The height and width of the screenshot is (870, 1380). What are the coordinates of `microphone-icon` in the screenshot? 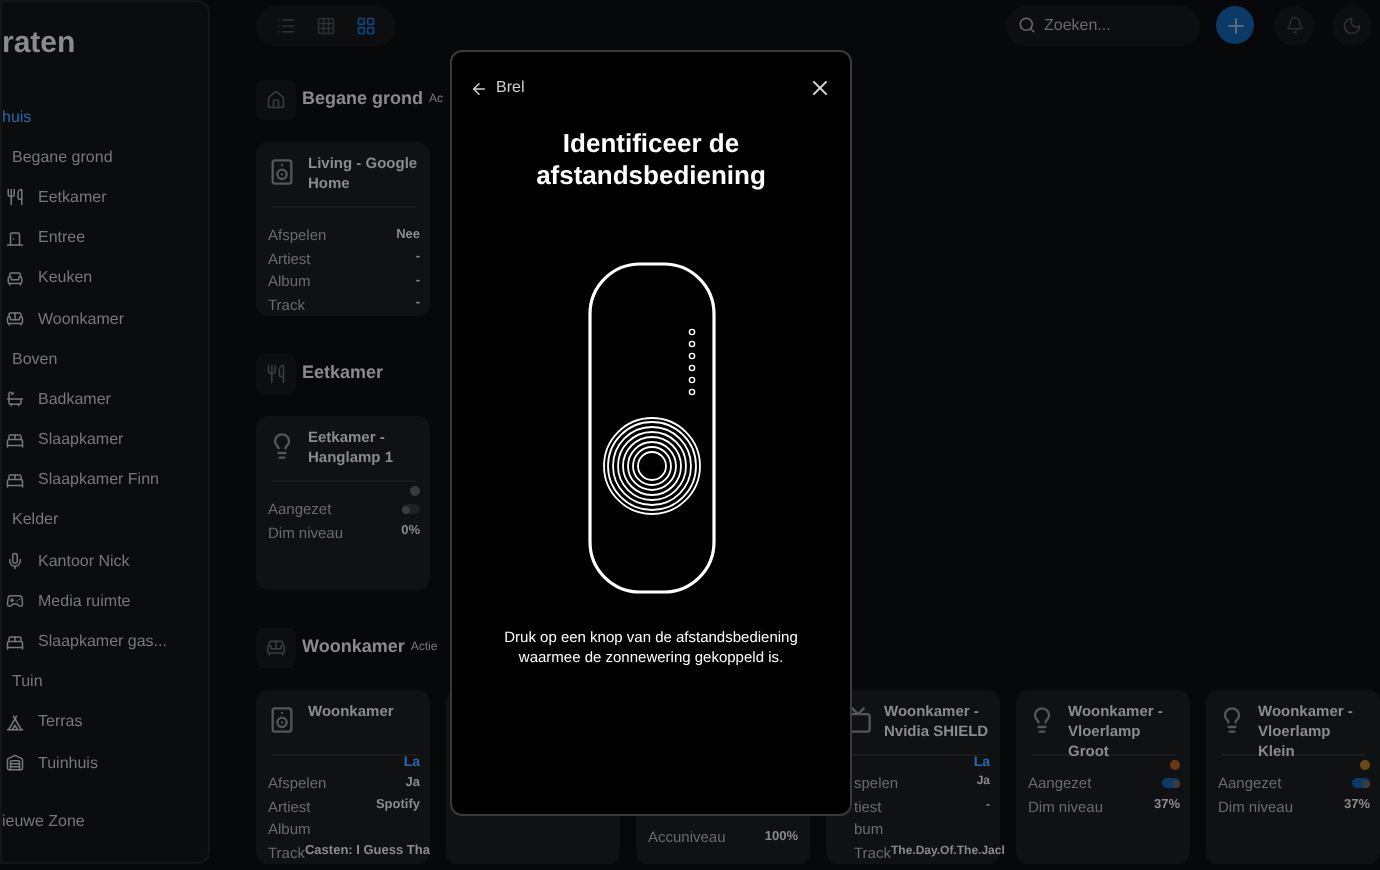 It's located at (15, 561).